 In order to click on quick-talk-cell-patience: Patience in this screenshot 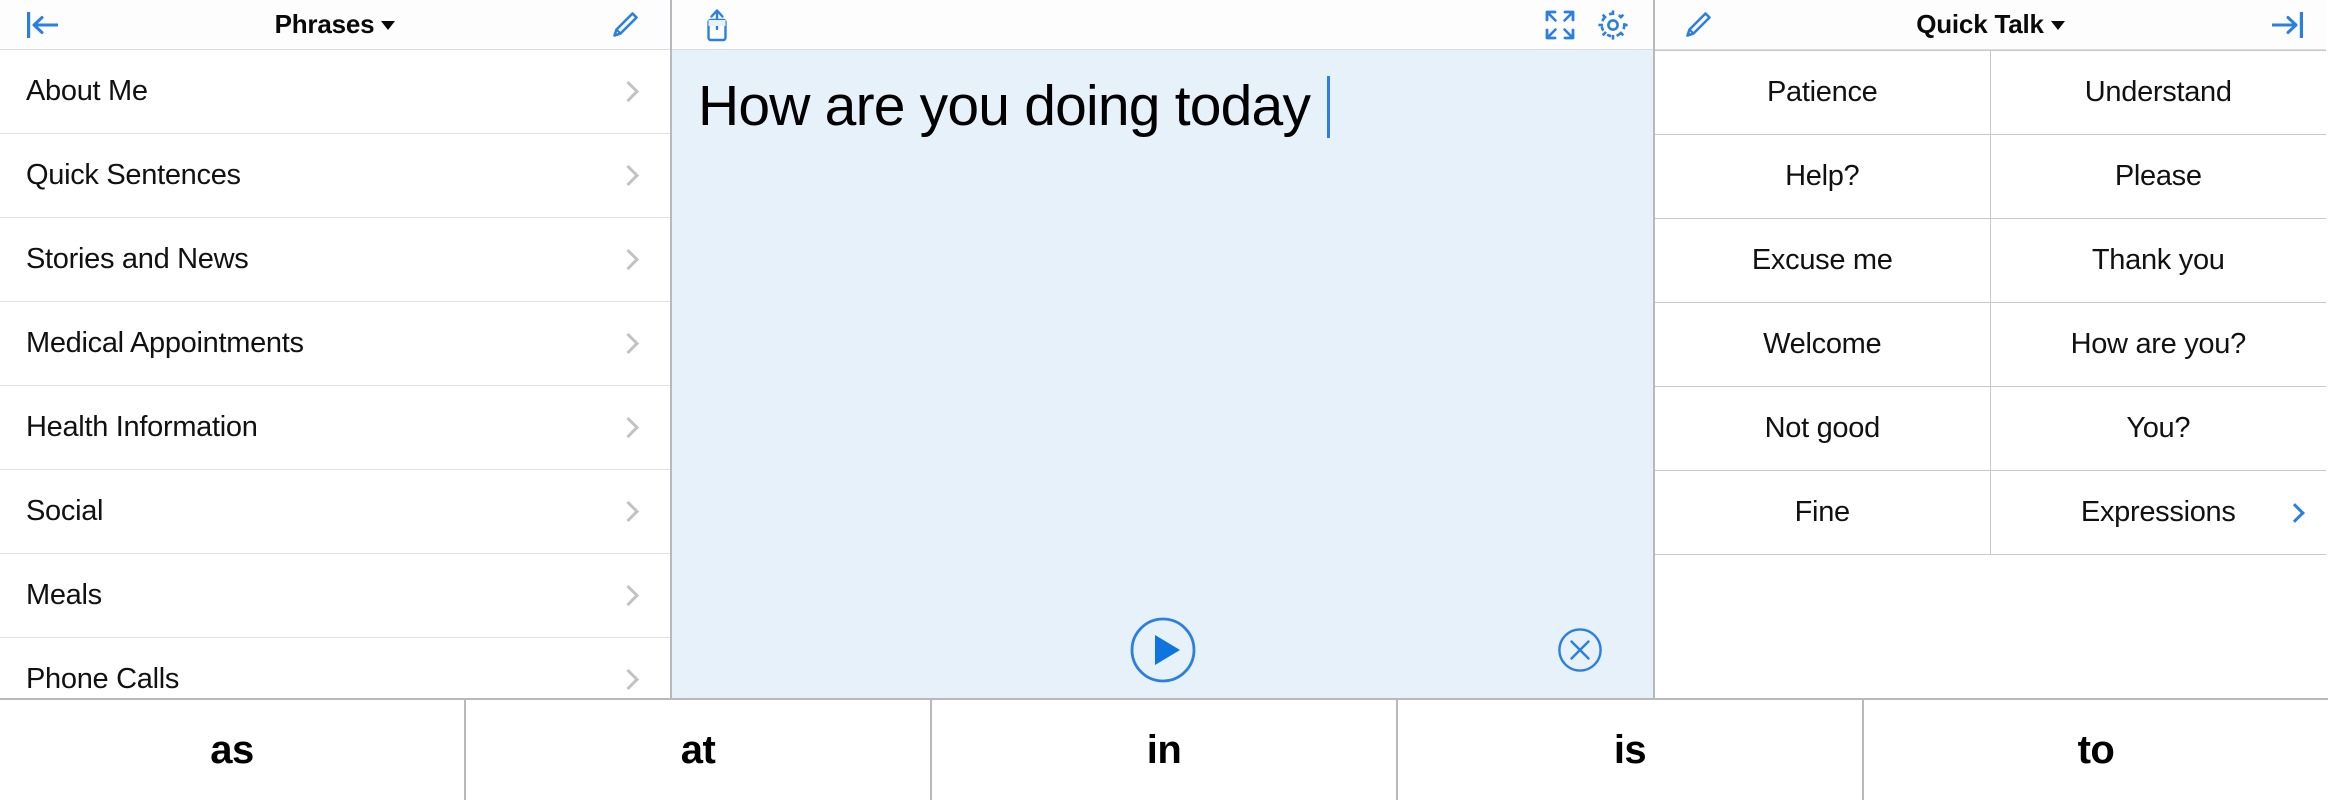, I will do `click(1823, 93)`.